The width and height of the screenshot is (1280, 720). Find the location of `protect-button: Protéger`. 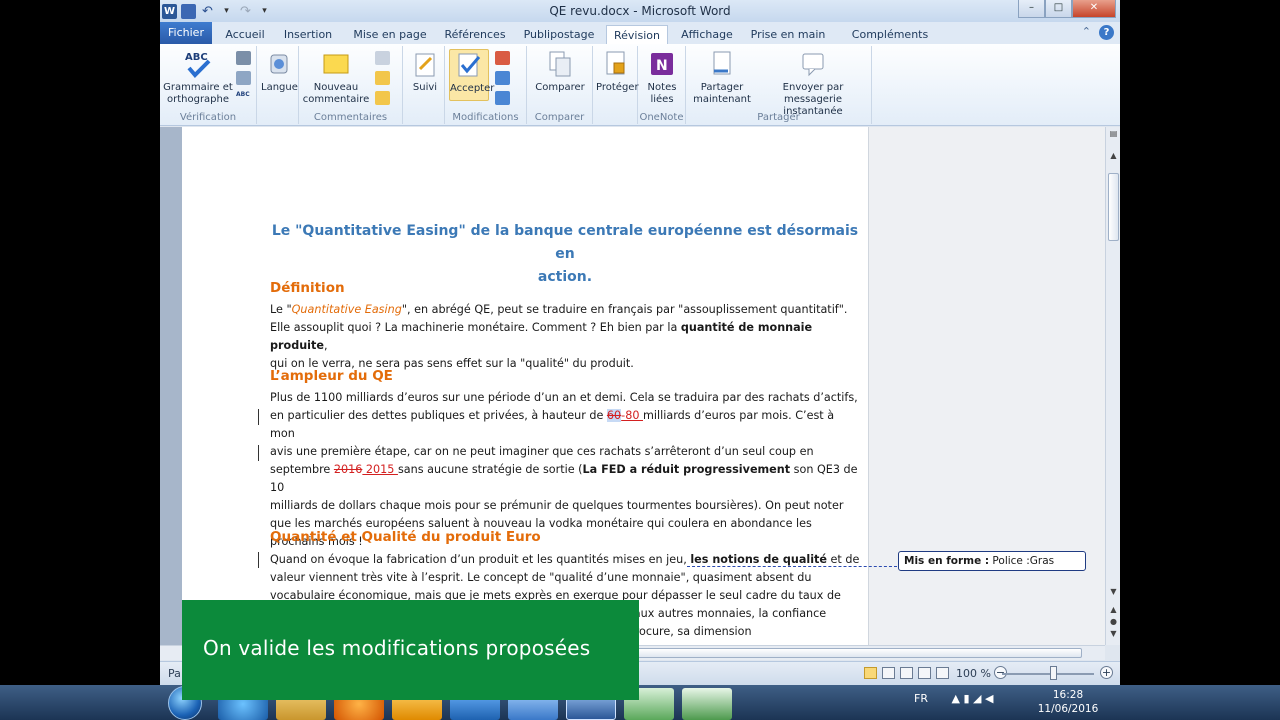

protect-button: Protéger is located at coordinates (617, 71).